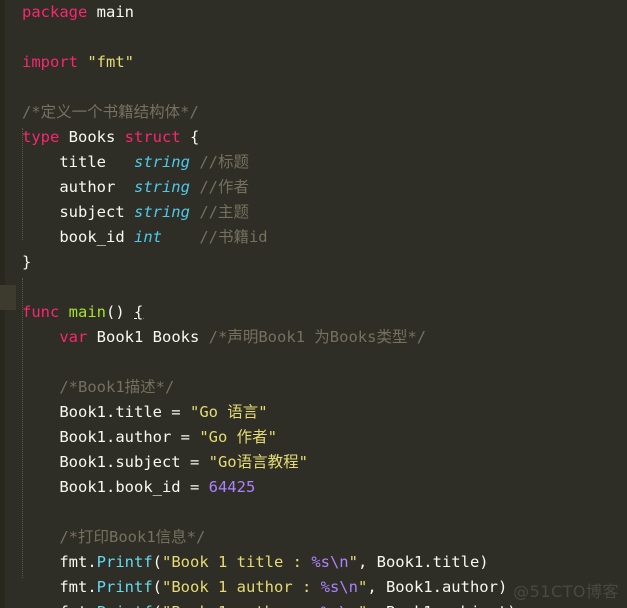 This screenshot has height=608, width=627. What do you see at coordinates (96, 212) in the screenshot?
I see `code-token-plain: subject` at bounding box center [96, 212].